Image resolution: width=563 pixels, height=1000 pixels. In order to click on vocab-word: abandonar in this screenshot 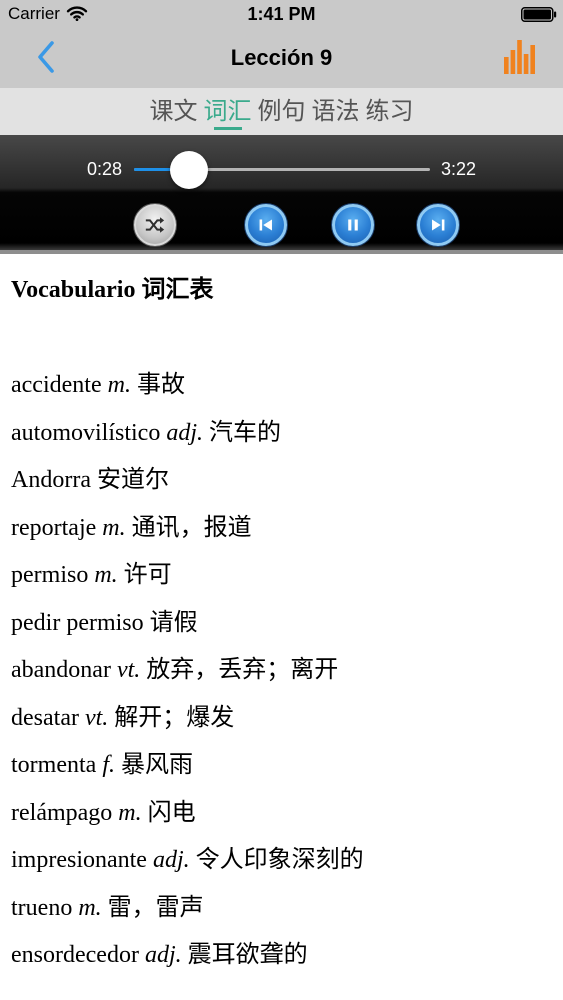, I will do `click(61, 670)`.